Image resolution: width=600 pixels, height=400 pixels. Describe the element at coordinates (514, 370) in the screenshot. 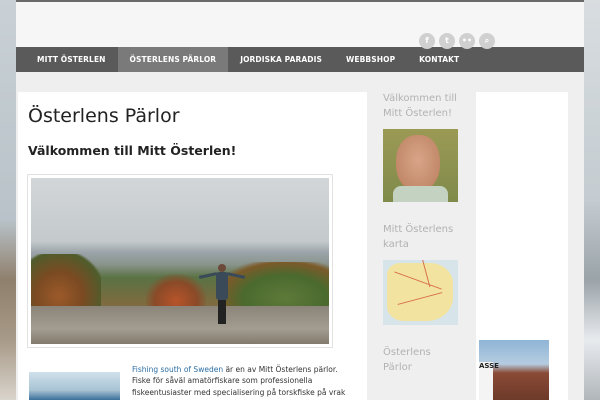

I see `right-column-photo: ASSE` at that location.